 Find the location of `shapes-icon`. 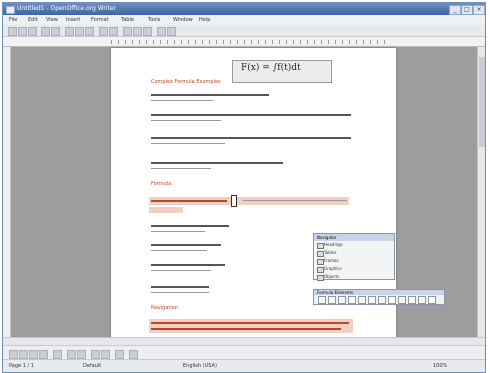

shapes-icon is located at coordinates (71, 354).